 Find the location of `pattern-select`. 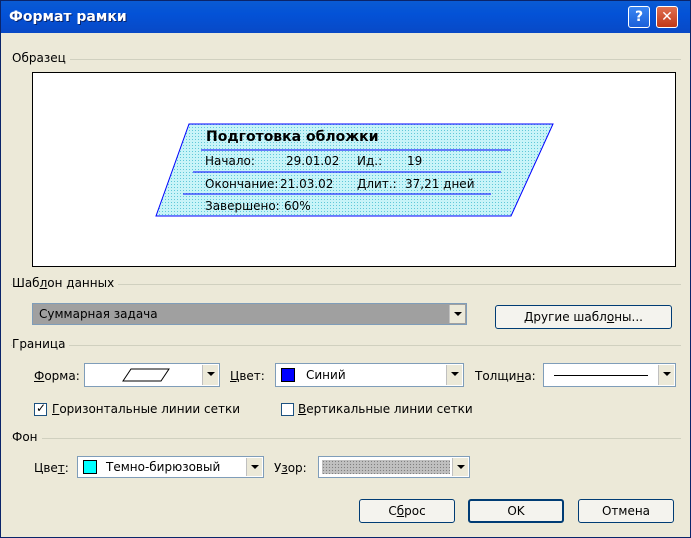

pattern-select is located at coordinates (394, 467).